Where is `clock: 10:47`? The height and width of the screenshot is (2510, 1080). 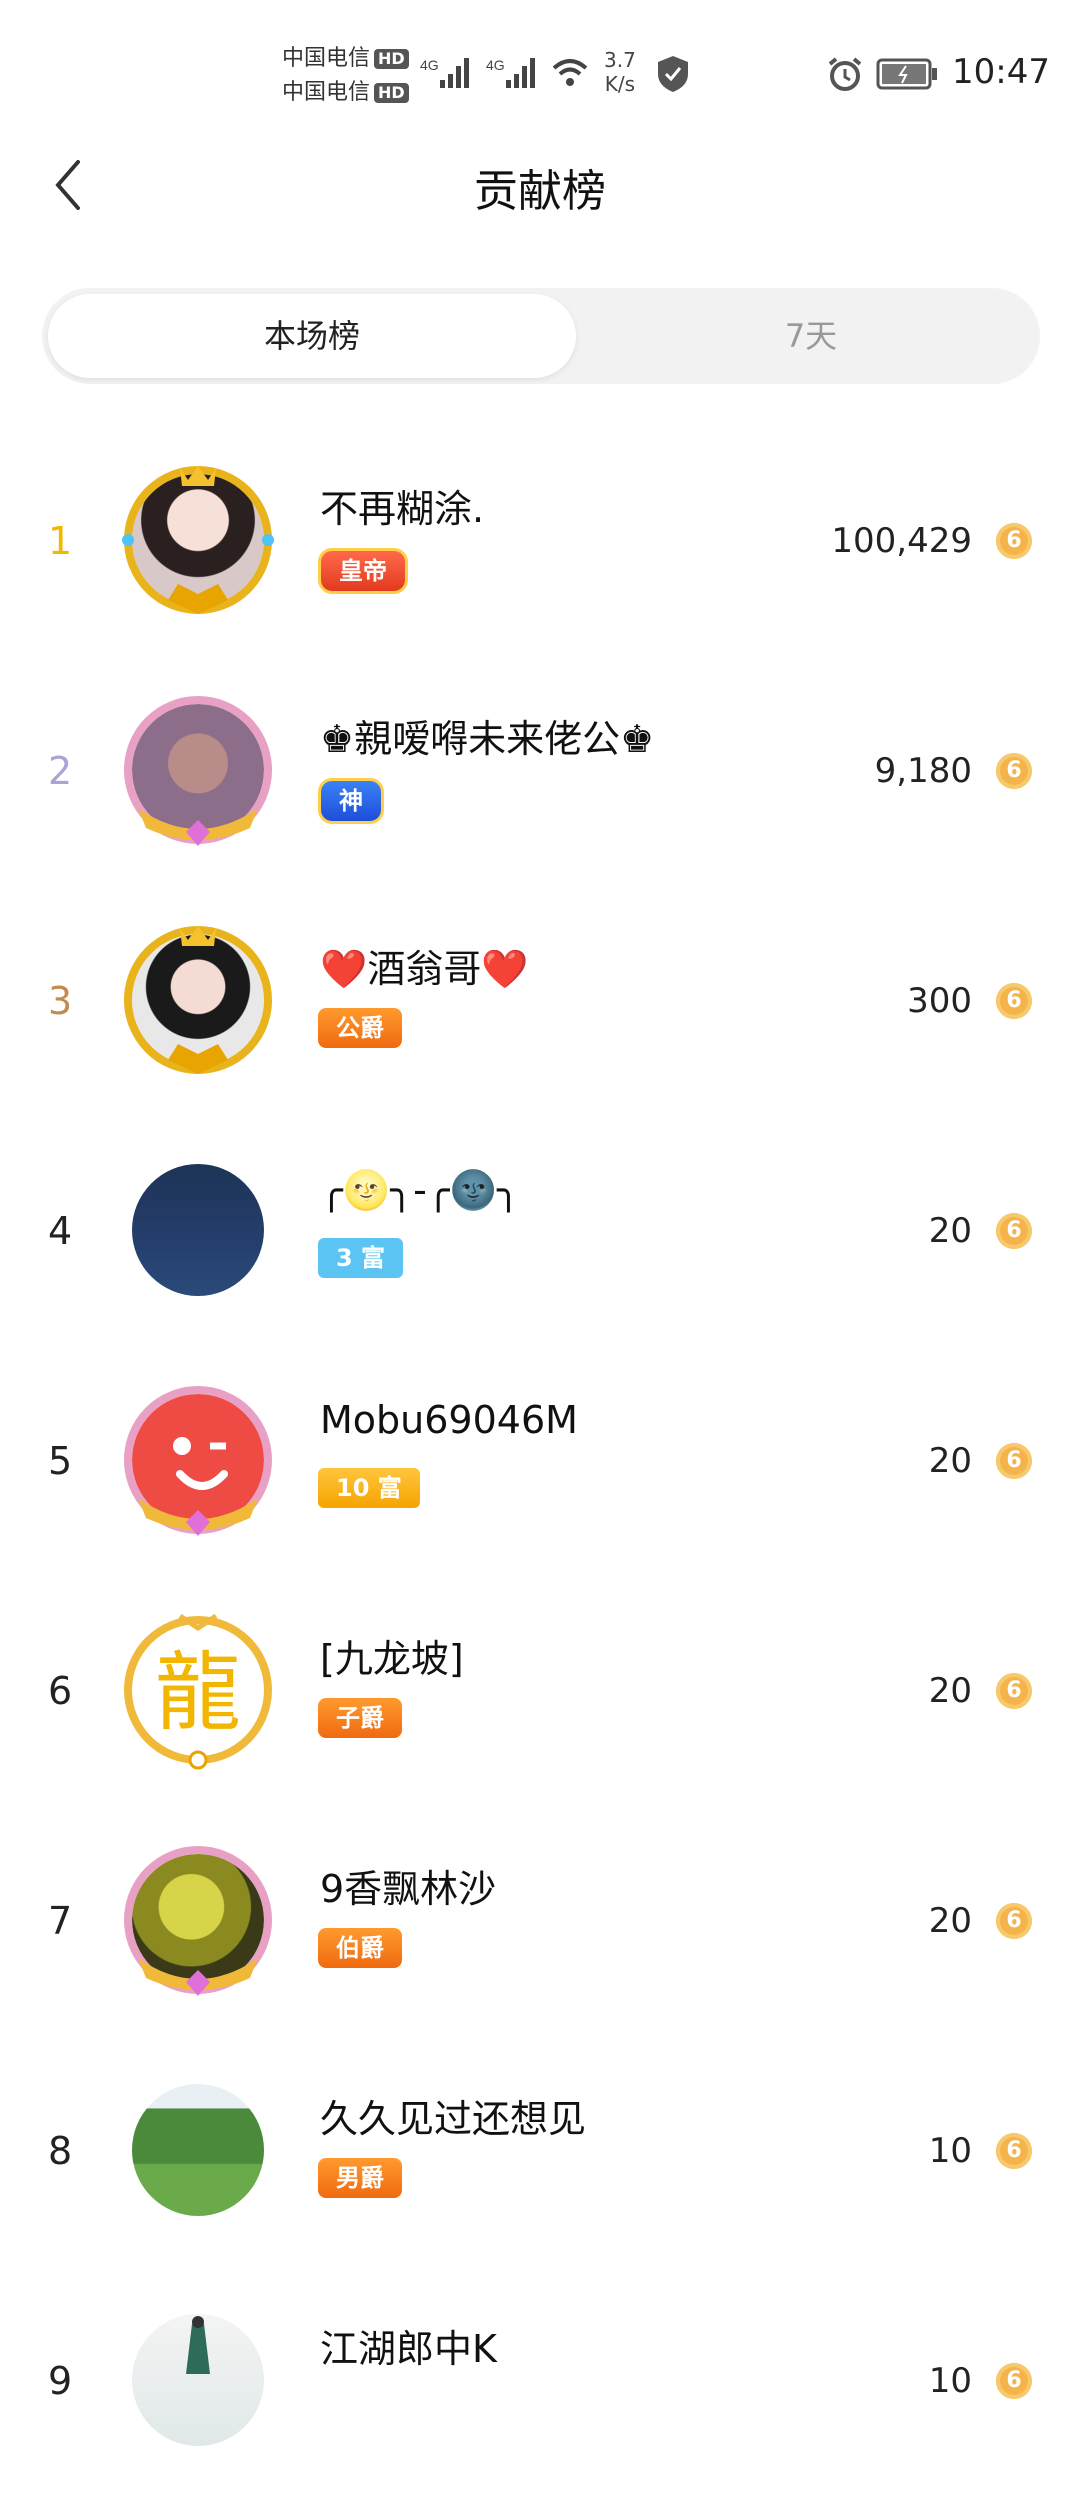
clock: 10:47 is located at coordinates (1001, 72).